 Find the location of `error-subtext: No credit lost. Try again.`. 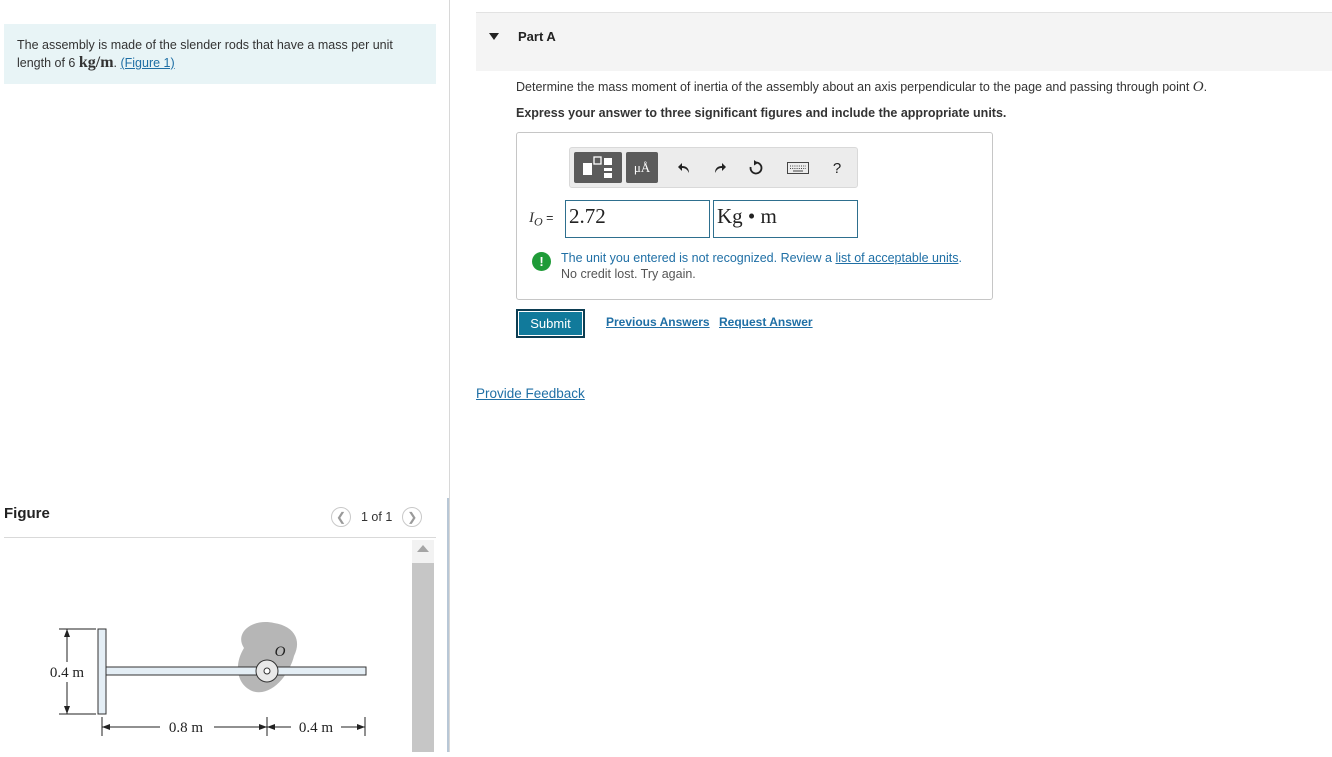

error-subtext: No credit lost. Try again. is located at coordinates (628, 274).